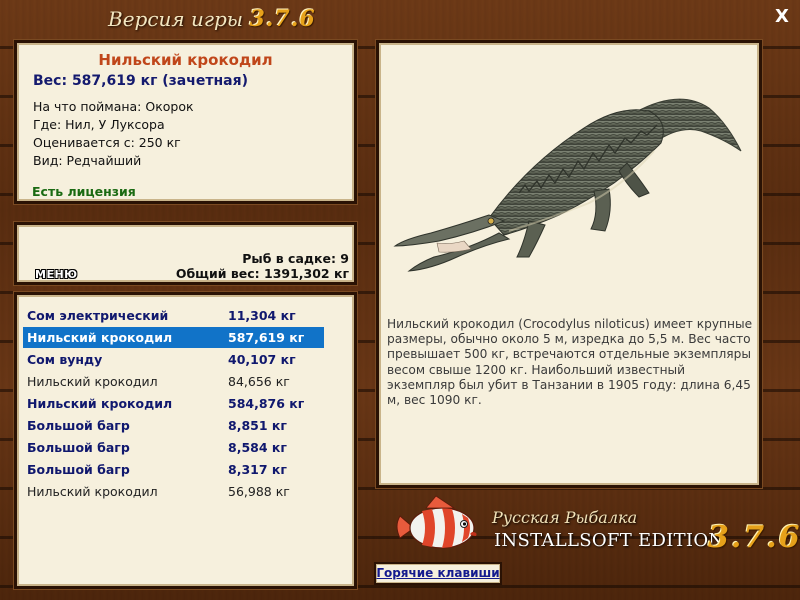 The height and width of the screenshot is (600, 800). Describe the element at coordinates (99, 124) in the screenshot. I see `fish-location: Где: Нил, У Луксора` at that location.